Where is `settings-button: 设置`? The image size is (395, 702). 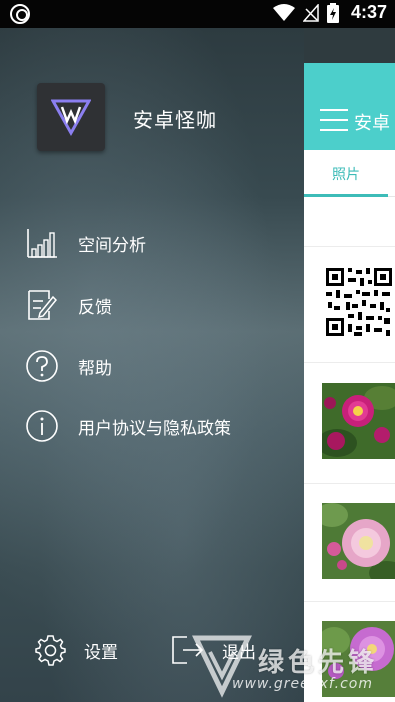
settings-button: 设置 is located at coordinates (75, 650).